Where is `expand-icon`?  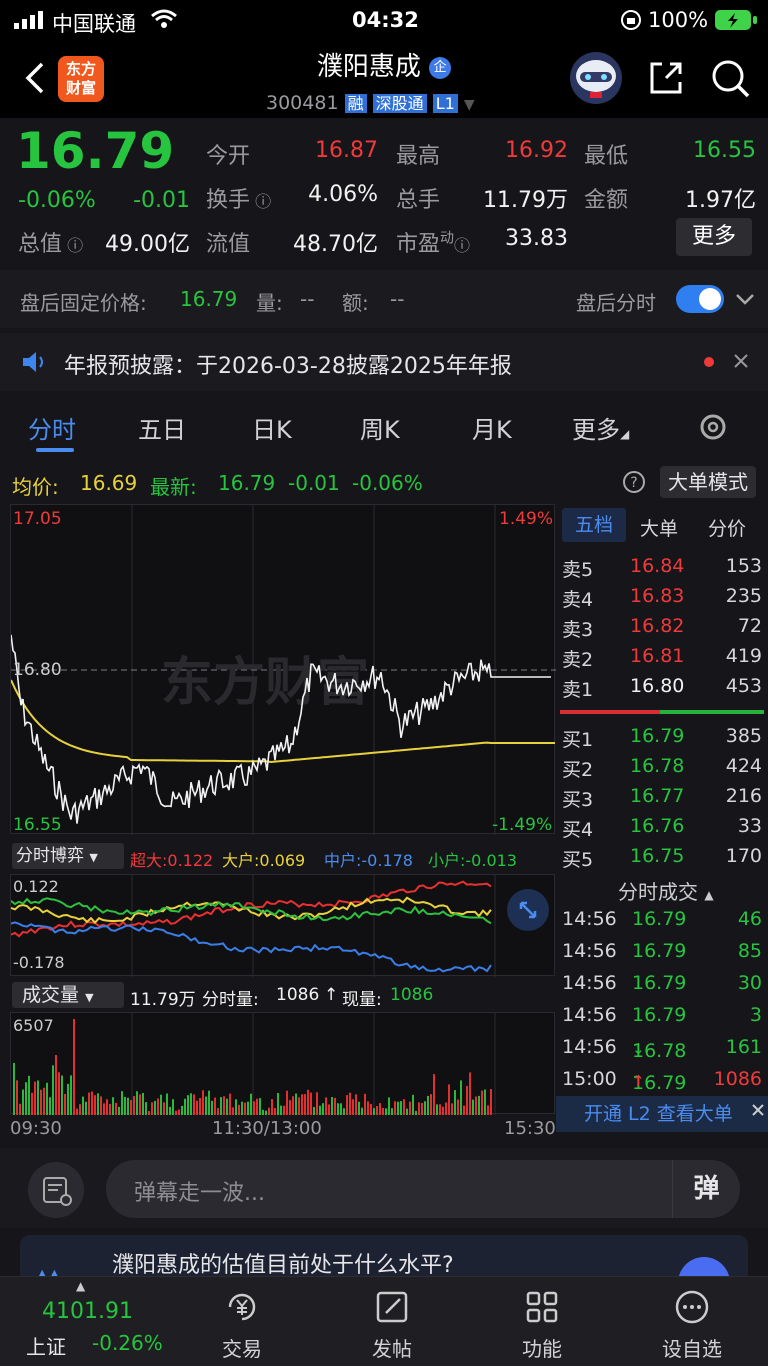 expand-icon is located at coordinates (528, 910).